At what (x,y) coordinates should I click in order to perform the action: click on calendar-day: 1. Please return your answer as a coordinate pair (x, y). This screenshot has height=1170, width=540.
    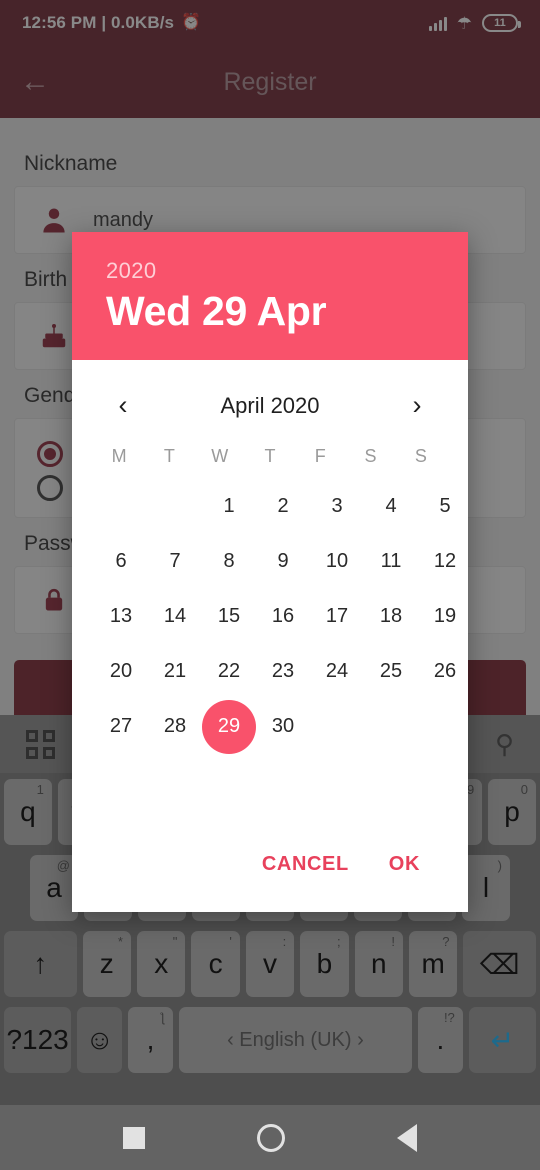
    Looking at the image, I should click on (229, 507).